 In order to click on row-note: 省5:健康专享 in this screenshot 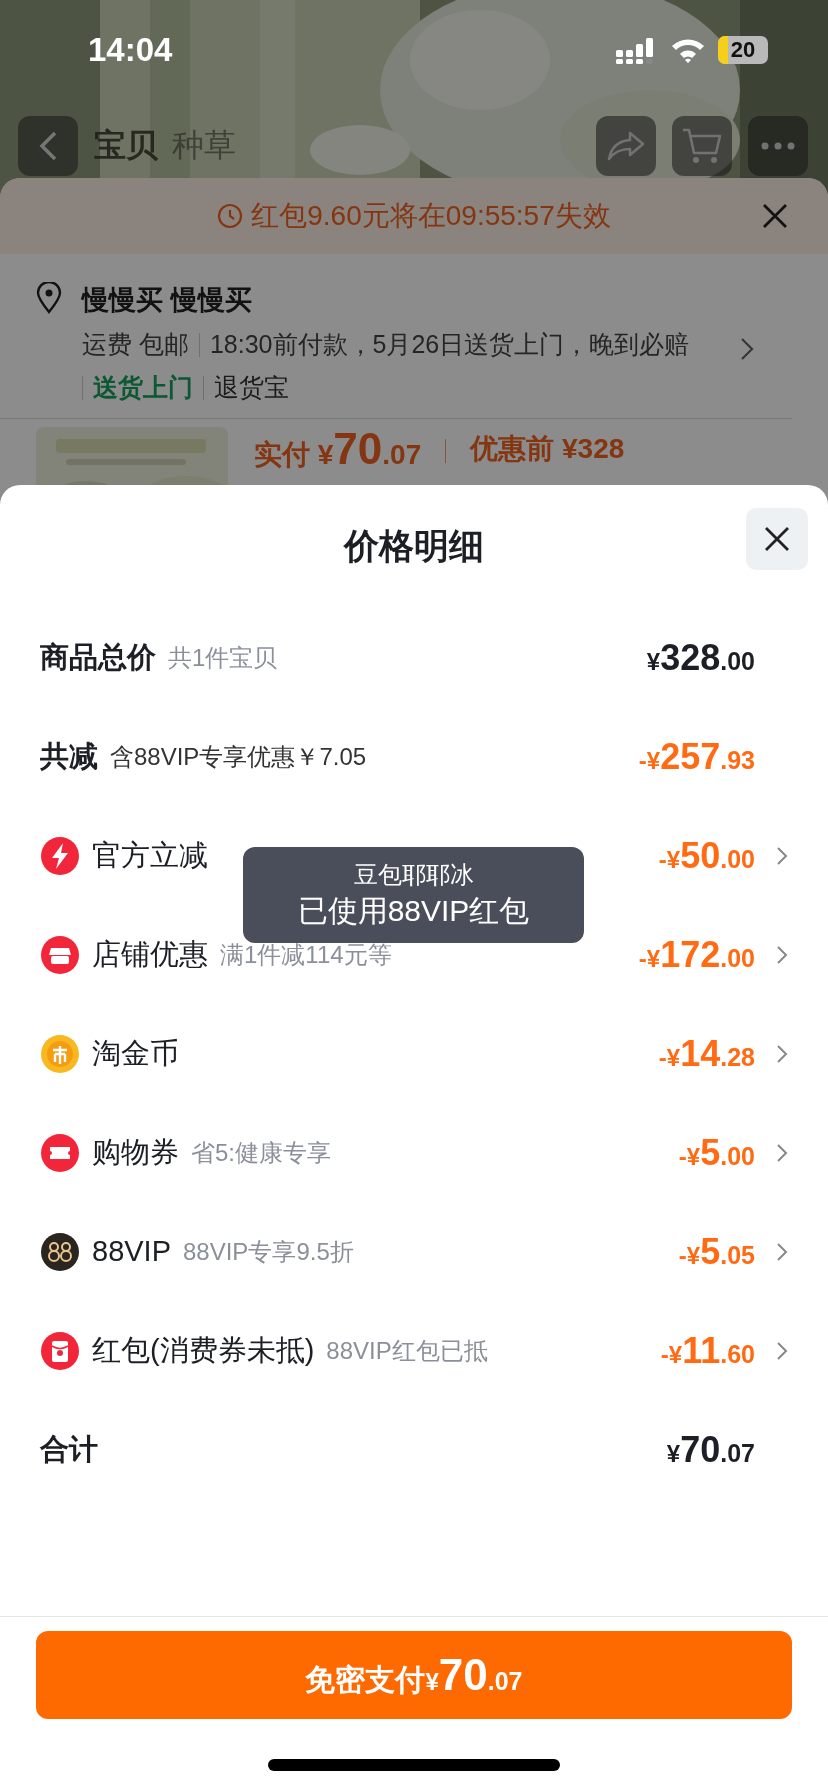, I will do `click(261, 1152)`.